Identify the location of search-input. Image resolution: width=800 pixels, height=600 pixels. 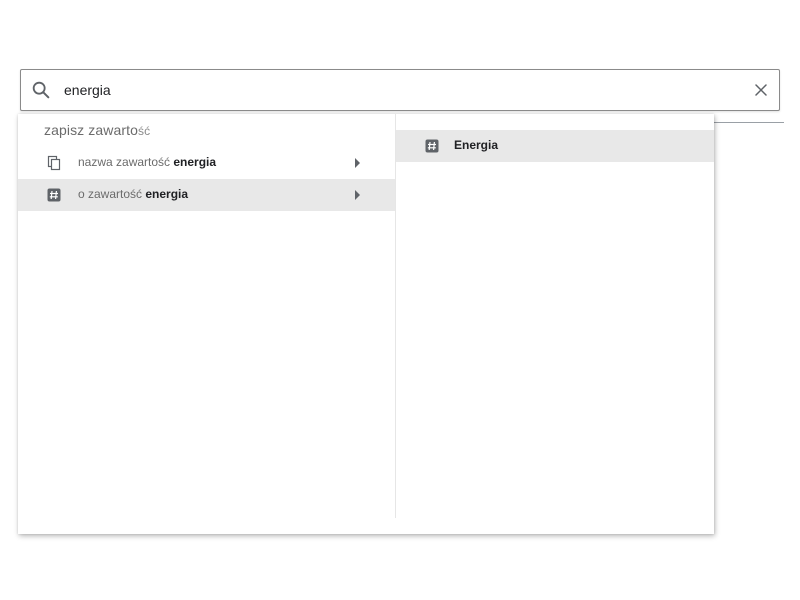
(394, 90).